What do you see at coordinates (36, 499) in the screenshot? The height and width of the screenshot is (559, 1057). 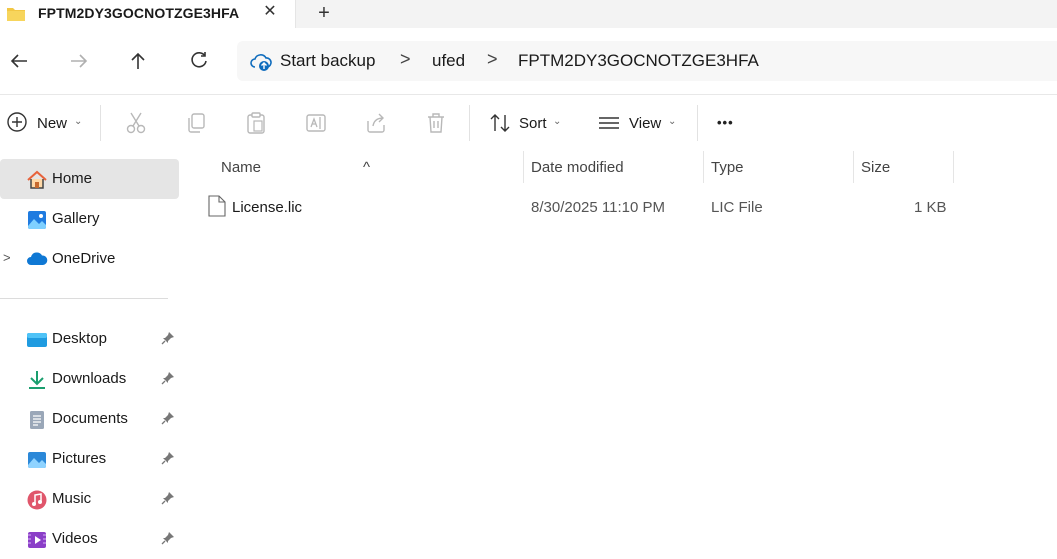 I see `music-icon` at bounding box center [36, 499].